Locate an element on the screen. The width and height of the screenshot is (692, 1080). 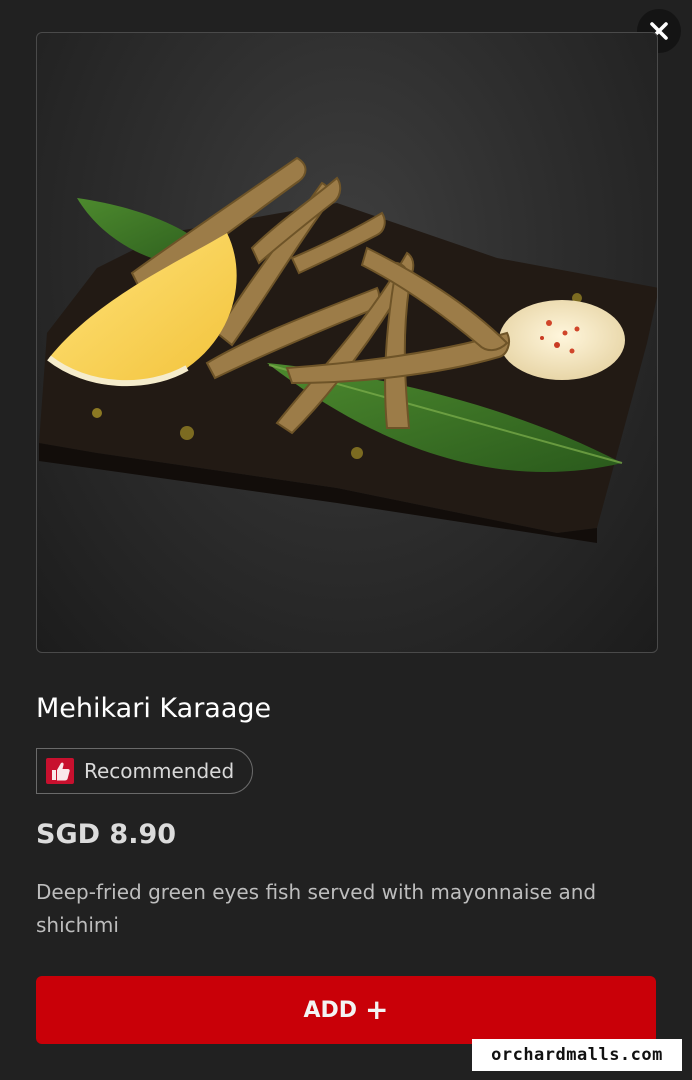
add-to-cart-button: ADD + is located at coordinates (346, 1010).